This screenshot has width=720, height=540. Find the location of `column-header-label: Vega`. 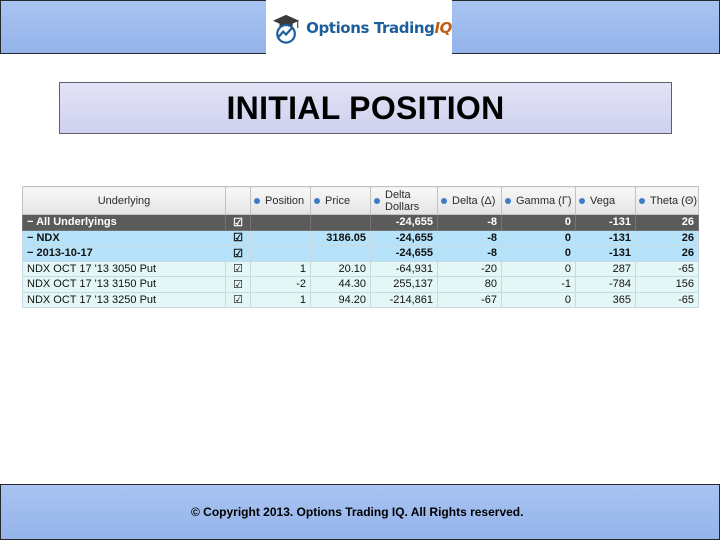

column-header-label: Vega is located at coordinates (603, 200).